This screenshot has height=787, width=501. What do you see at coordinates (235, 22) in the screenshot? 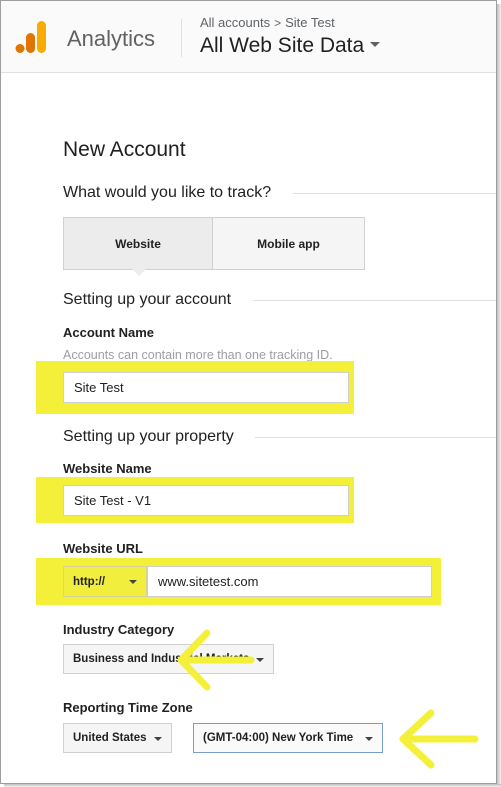
I see `breadcrumb-account: All accounts` at bounding box center [235, 22].